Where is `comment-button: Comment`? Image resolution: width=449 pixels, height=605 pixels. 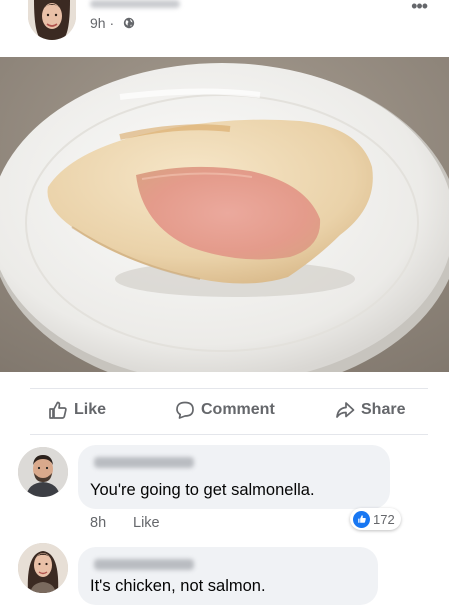 comment-button: Comment is located at coordinates (225, 410).